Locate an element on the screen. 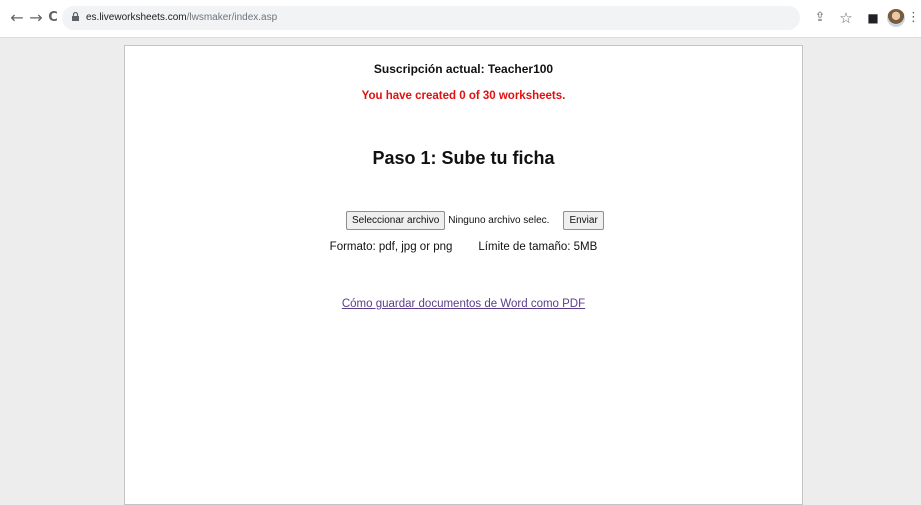 This screenshot has width=921, height=505. back-arrow-icon: ← is located at coordinates (17, 18).